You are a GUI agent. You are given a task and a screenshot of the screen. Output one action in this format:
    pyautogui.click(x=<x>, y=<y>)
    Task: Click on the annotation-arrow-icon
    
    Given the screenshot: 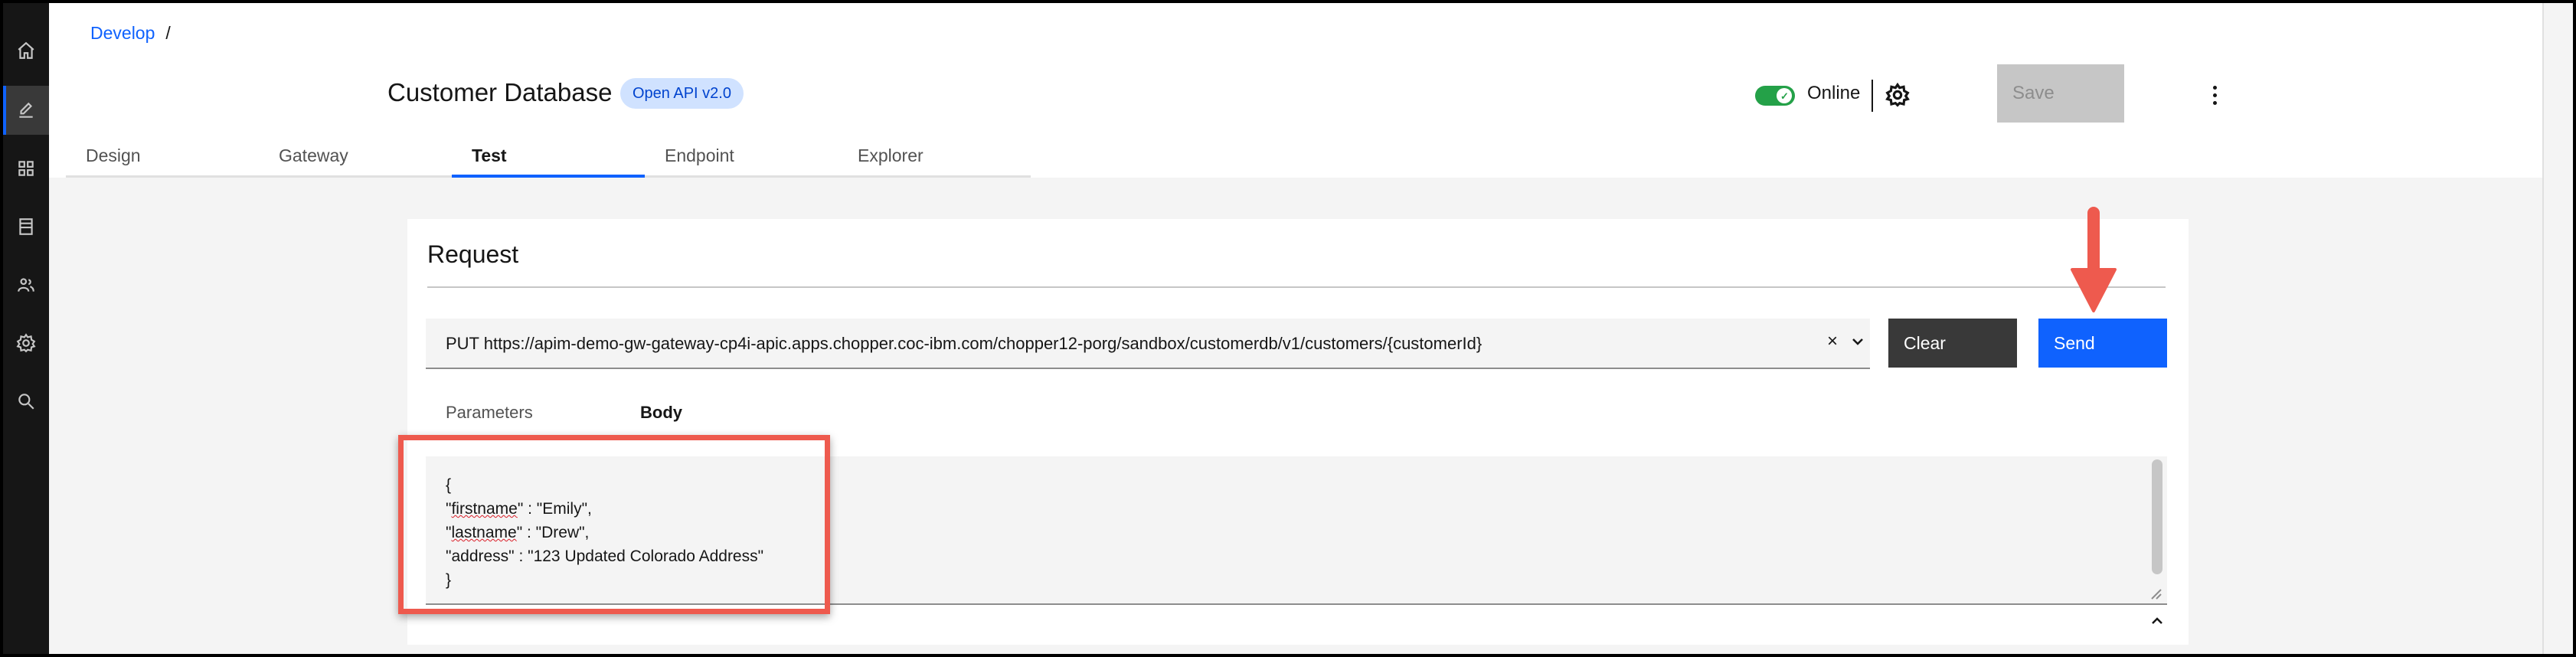 What is the action you would take?
    pyautogui.click(x=2094, y=259)
    